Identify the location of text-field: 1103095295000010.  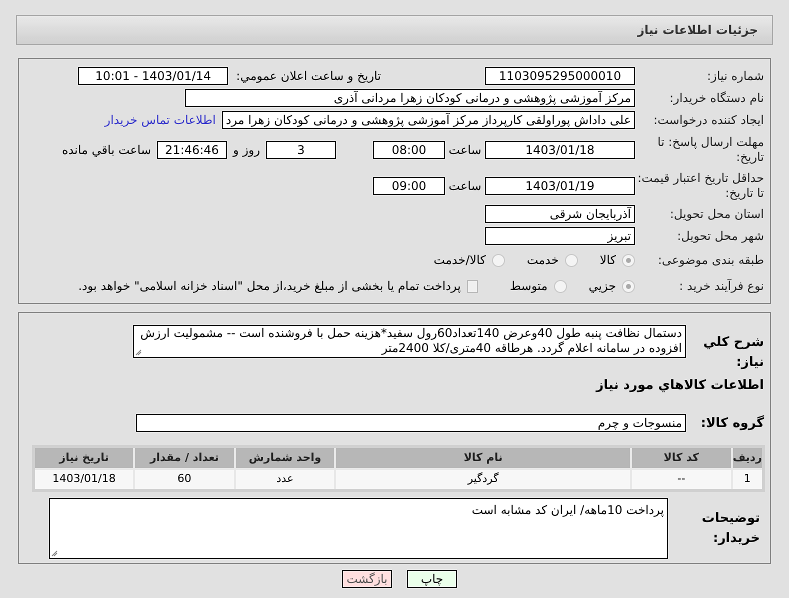
(560, 76).